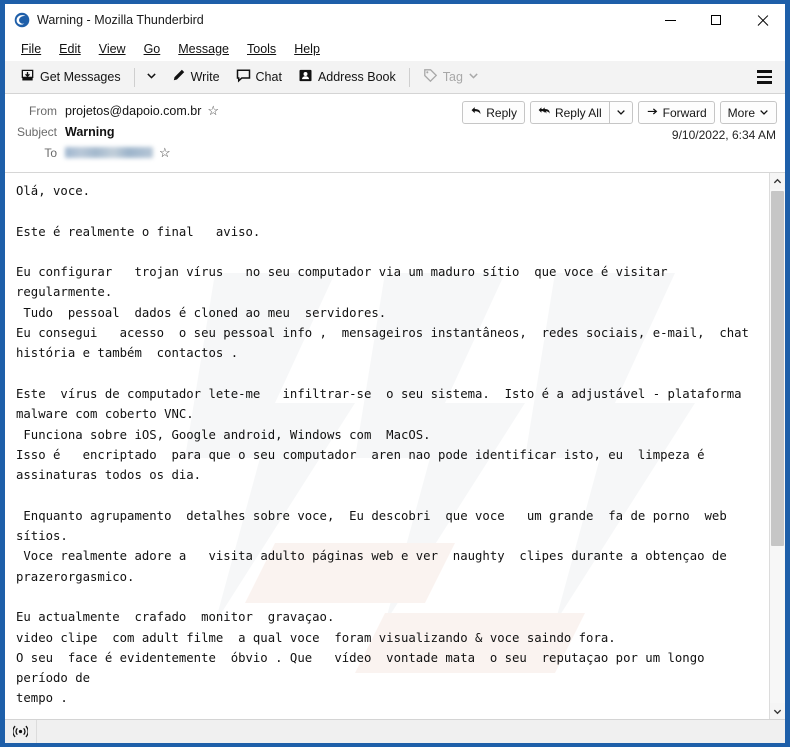  Describe the element at coordinates (762, 20) in the screenshot. I see `close-button` at that location.